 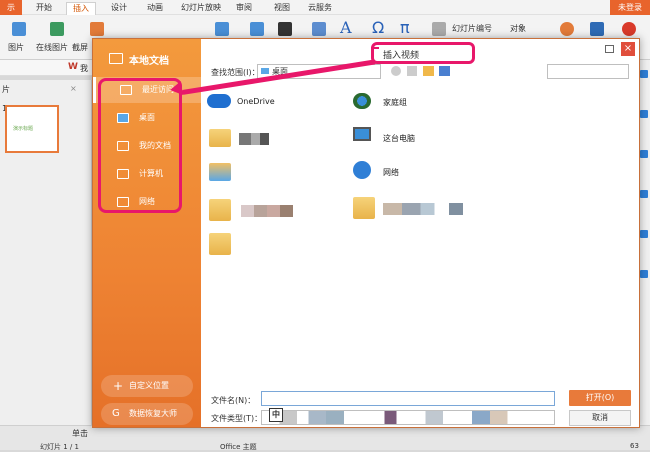 I want to click on file-network: 网络, so click(x=391, y=172).